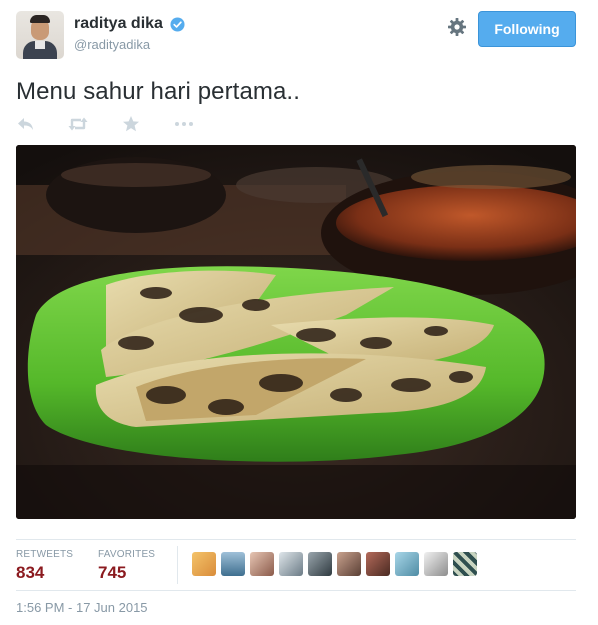 Image resolution: width=598 pixels, height=625 pixels. What do you see at coordinates (177, 565) in the screenshot?
I see `stats-divider` at bounding box center [177, 565].